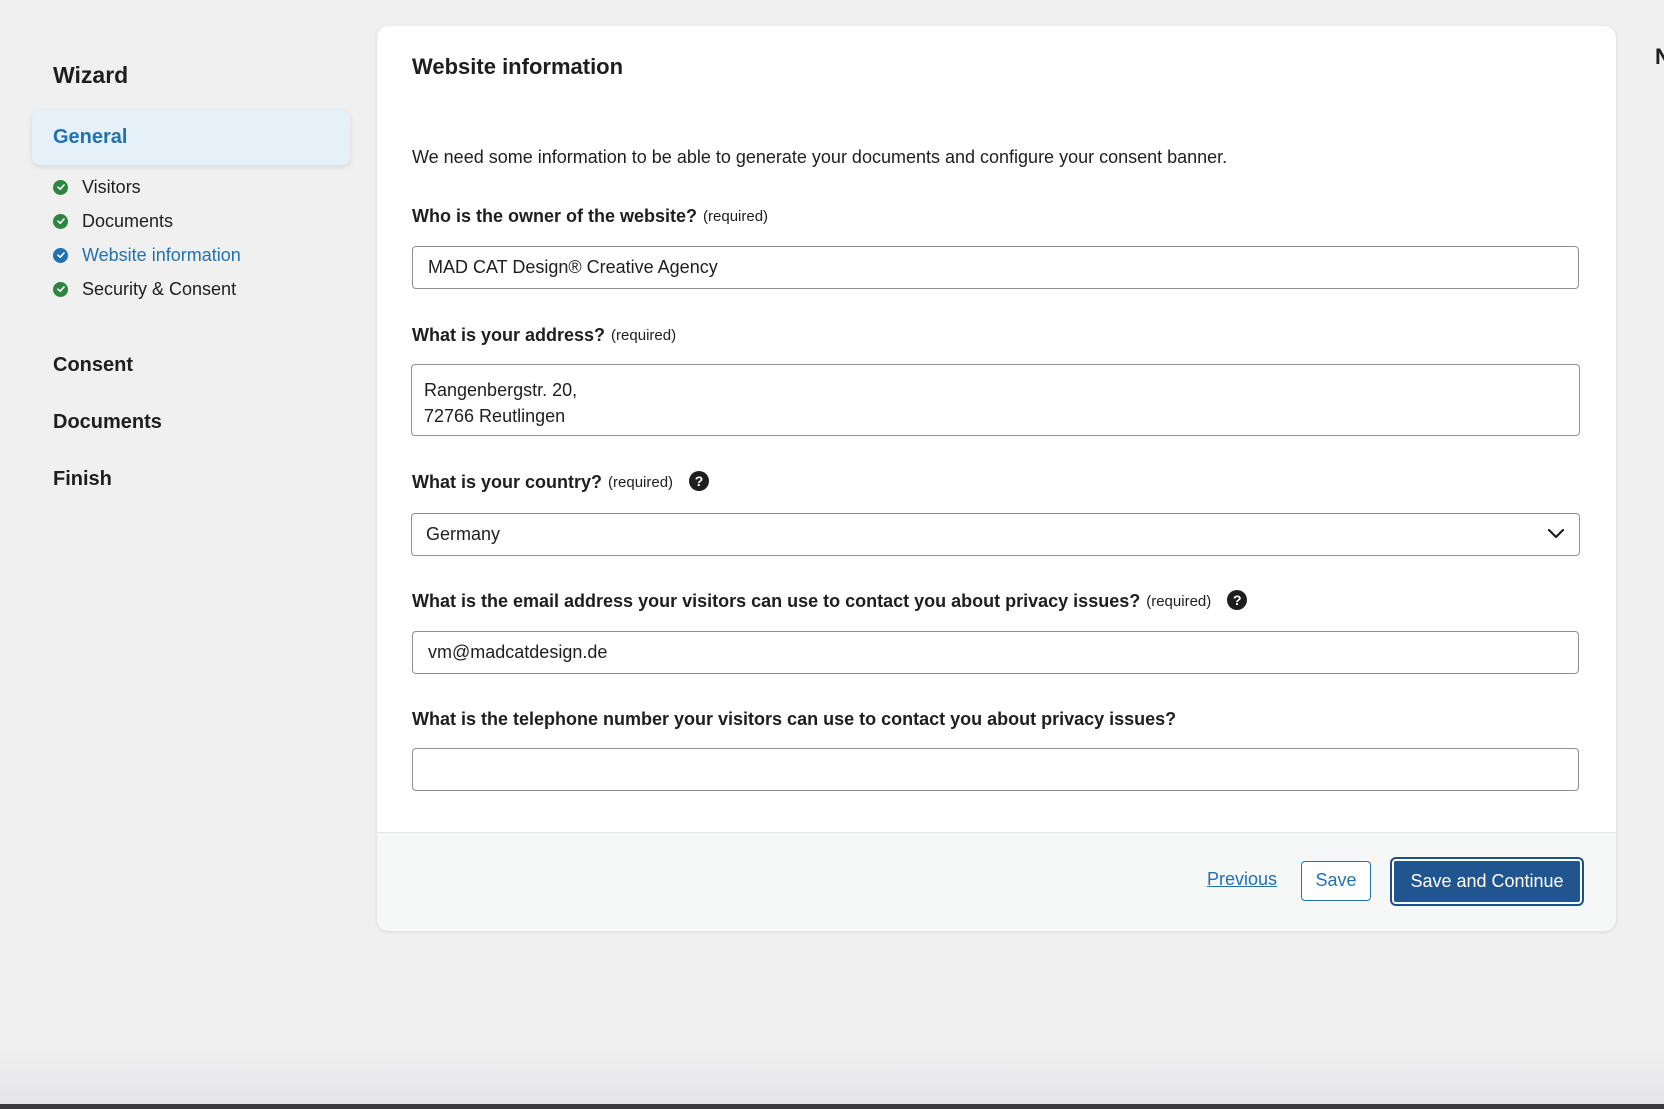 This screenshot has width=1664, height=1109. Describe the element at coordinates (509, 335) in the screenshot. I see `address-question-text: What is your address?` at that location.